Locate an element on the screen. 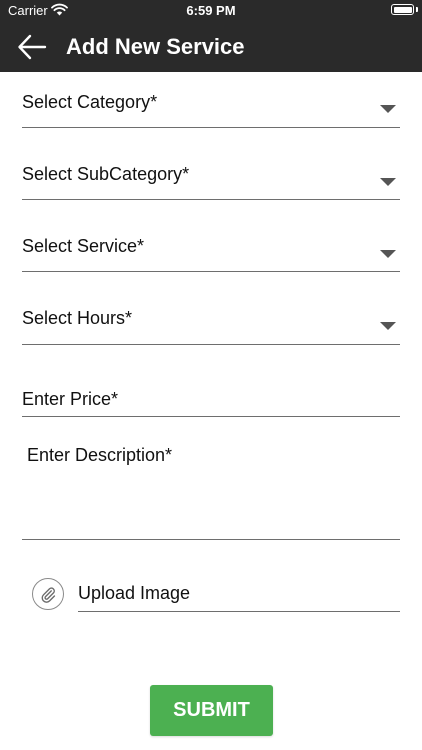 The image size is (422, 750). category-select-label: Select Category* is located at coordinates (90, 102).